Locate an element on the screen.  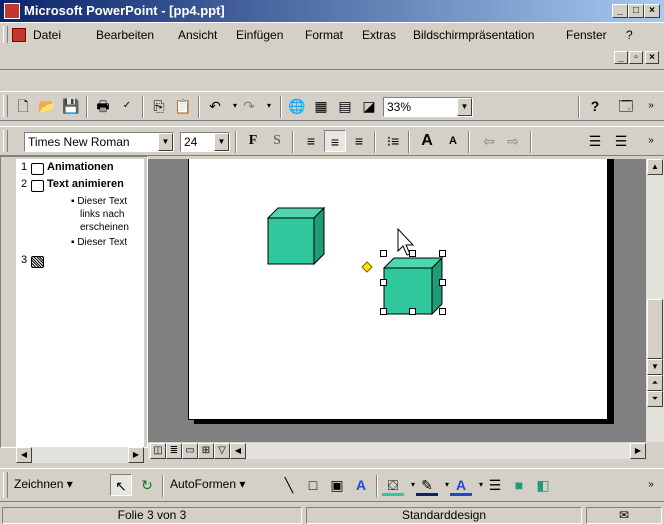
align-center-icon: ≡ is located at coordinates (335, 141).